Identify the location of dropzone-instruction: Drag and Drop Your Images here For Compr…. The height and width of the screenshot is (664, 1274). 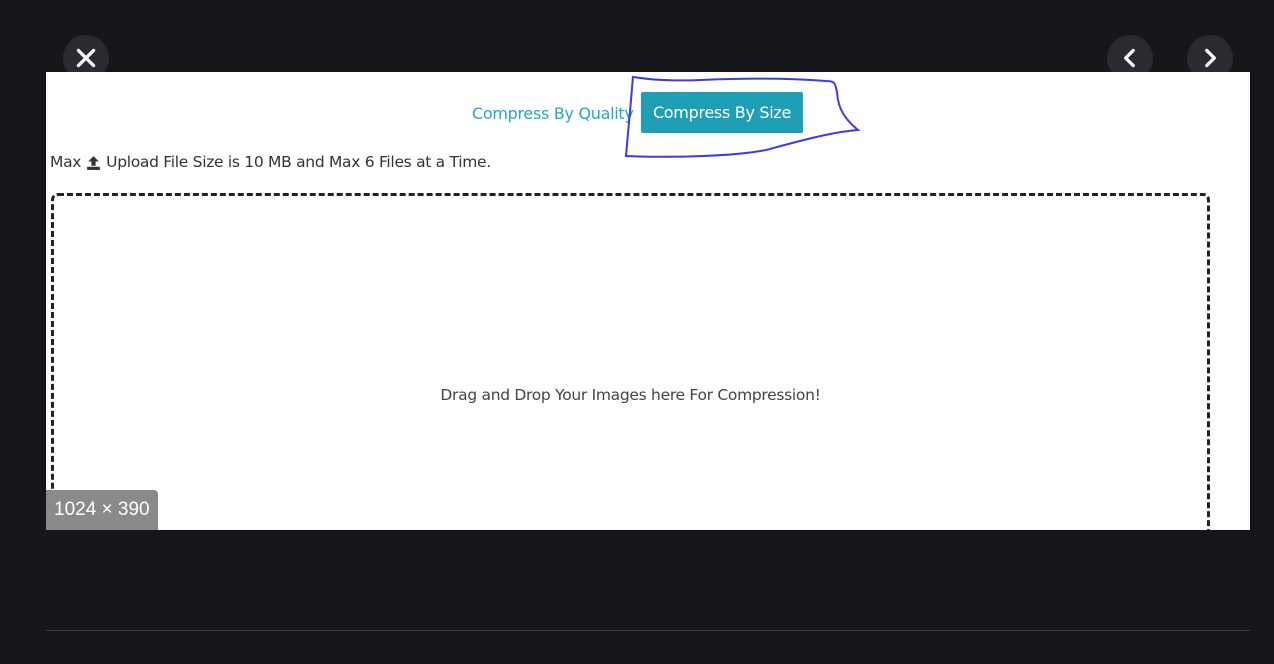
(630, 395).